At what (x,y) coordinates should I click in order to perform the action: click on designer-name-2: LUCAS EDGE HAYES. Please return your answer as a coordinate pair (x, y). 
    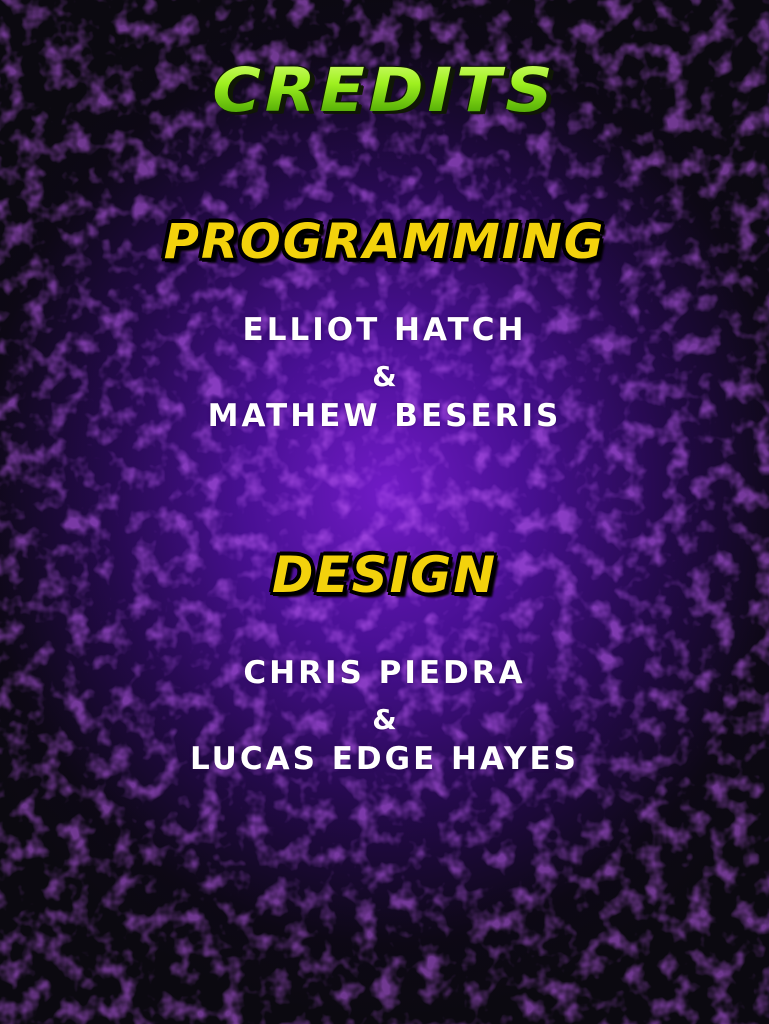
    Looking at the image, I should click on (384, 759).